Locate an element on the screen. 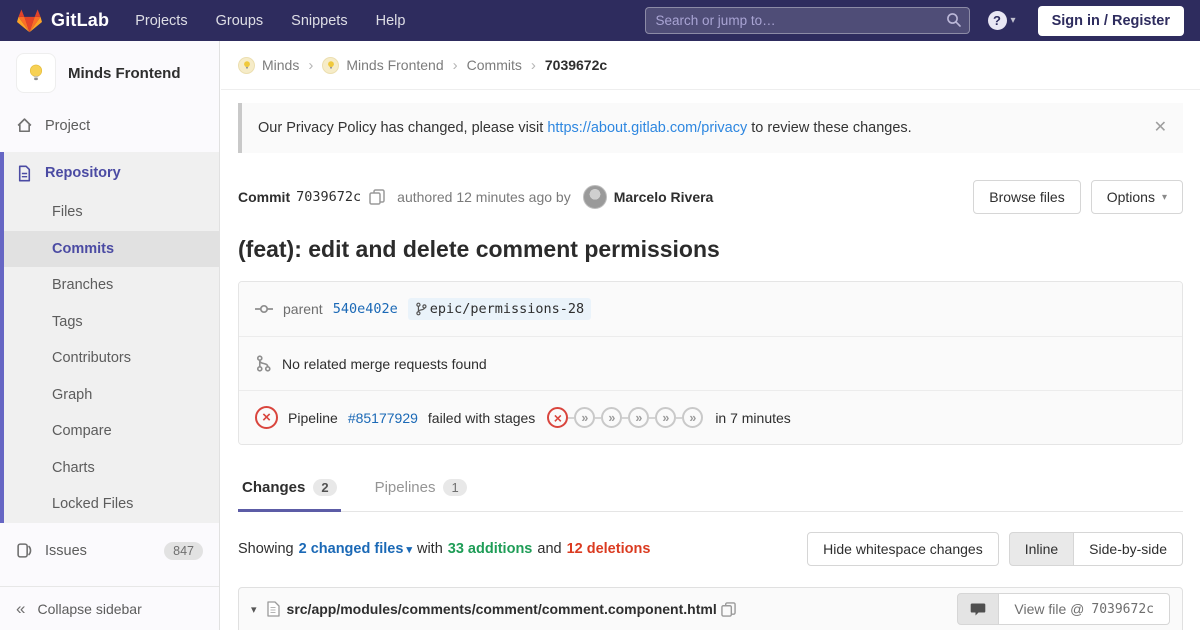  nav-link-help: Help is located at coordinates (391, 21).